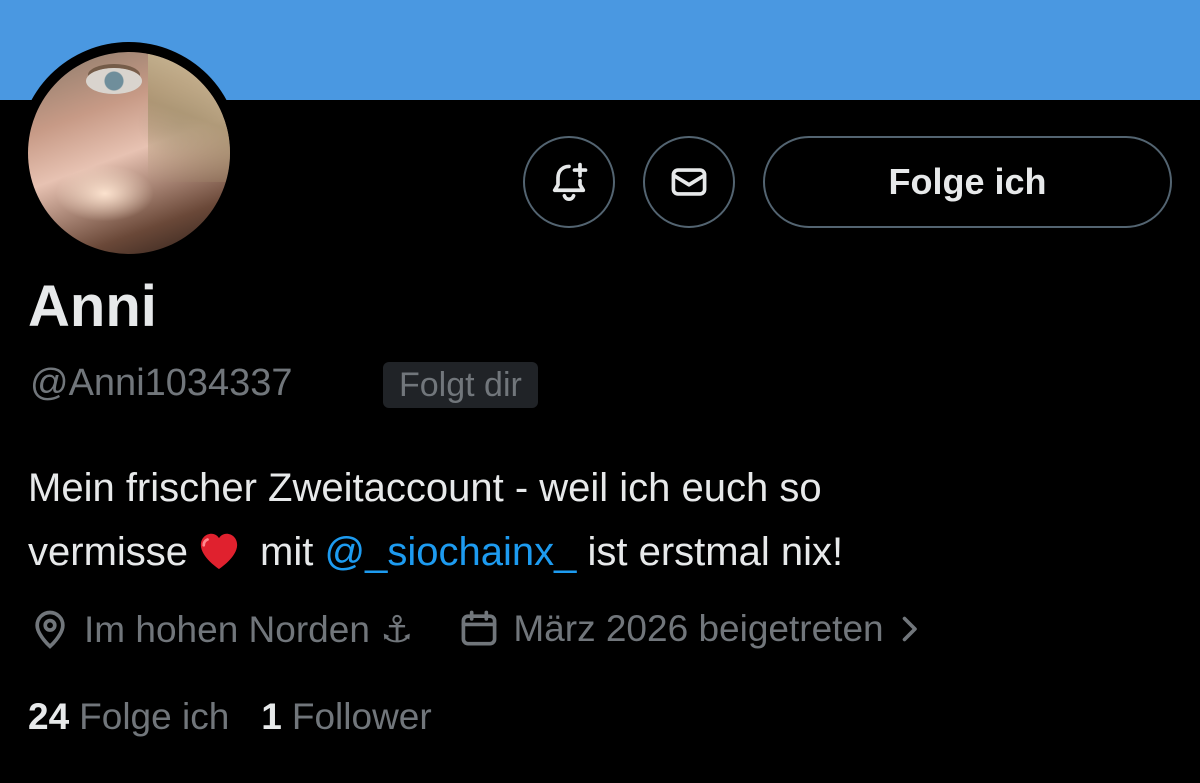 Image resolution: width=1200 pixels, height=783 pixels. I want to click on location: Im hohen Norden ⚓, so click(220, 629).